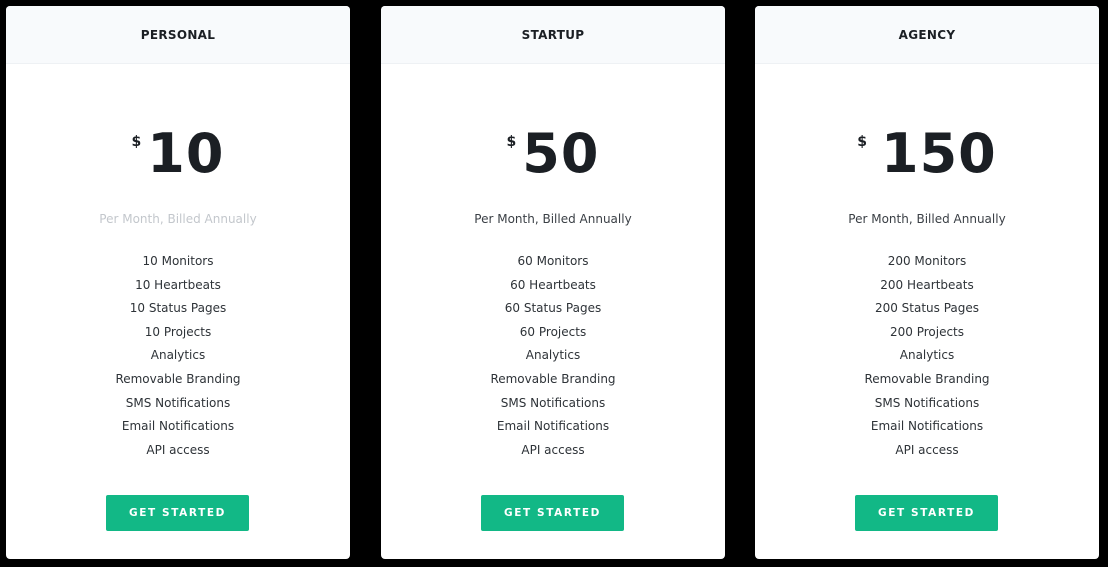  Describe the element at coordinates (178, 331) in the screenshot. I see `feature-item: 10 Projects` at that location.